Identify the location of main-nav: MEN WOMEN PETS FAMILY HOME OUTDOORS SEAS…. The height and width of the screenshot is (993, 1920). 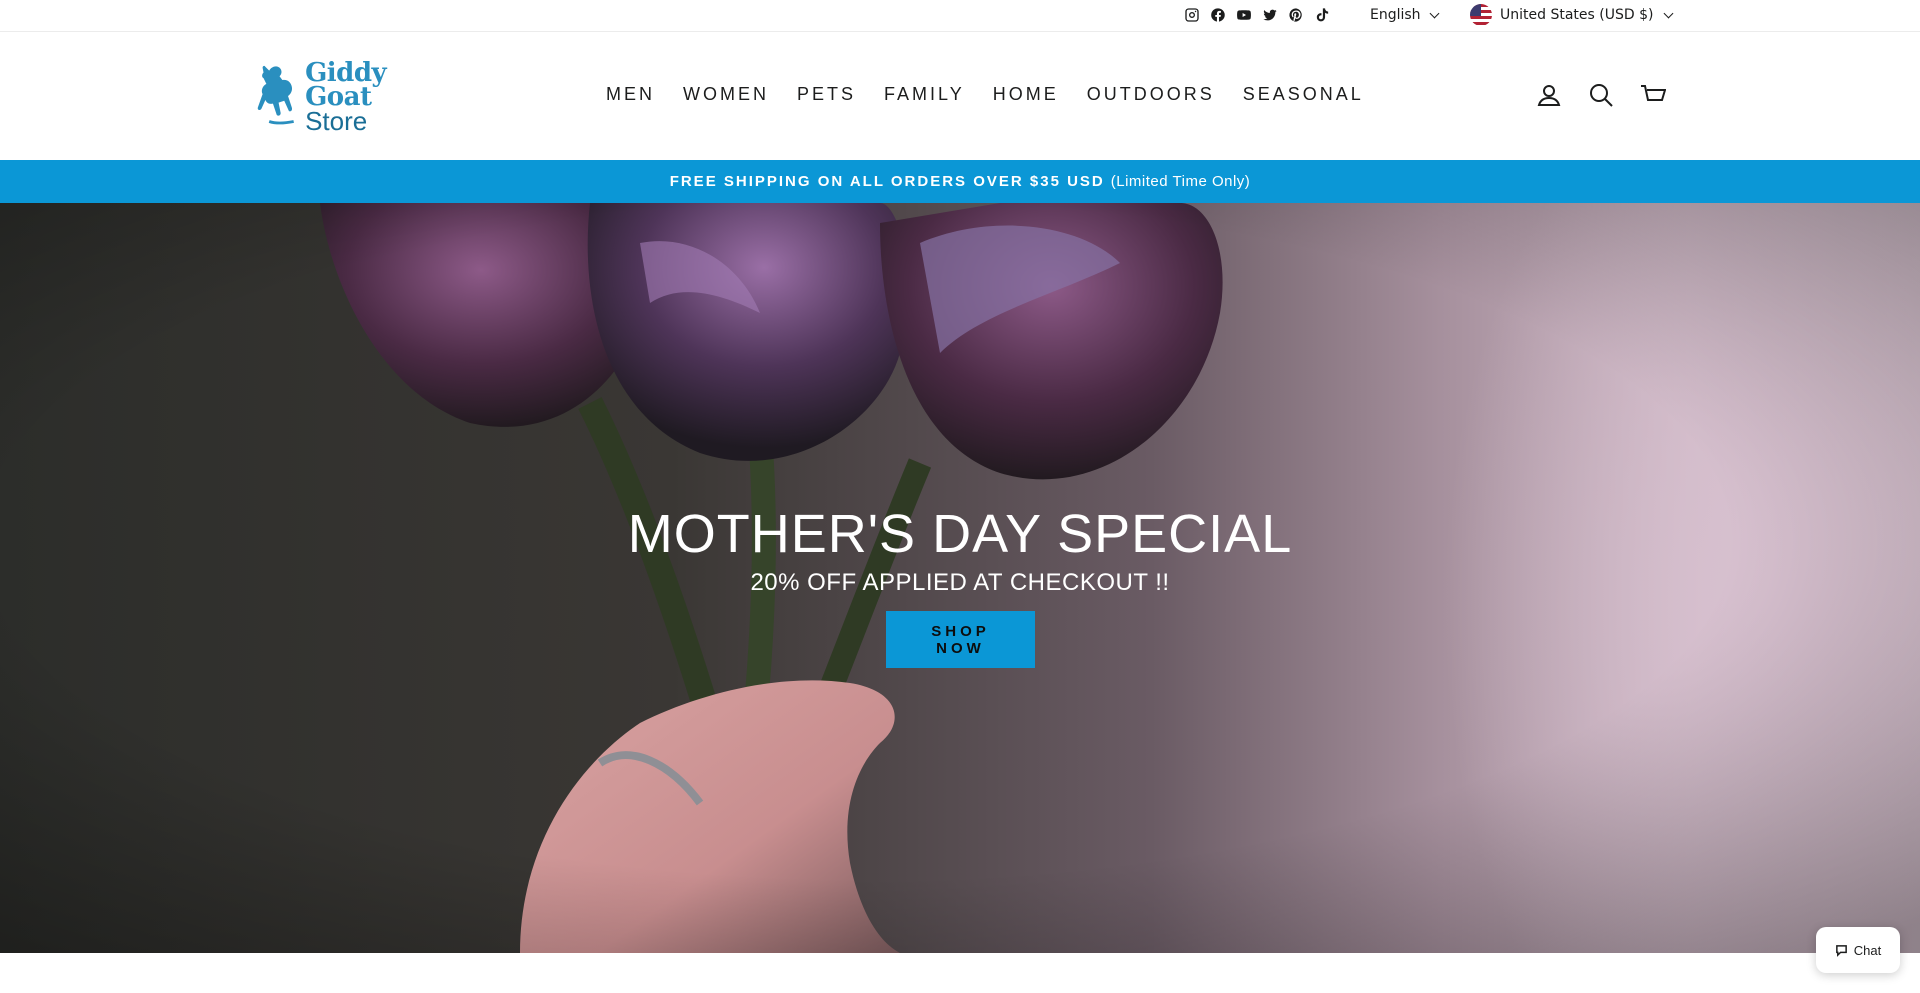
(985, 94).